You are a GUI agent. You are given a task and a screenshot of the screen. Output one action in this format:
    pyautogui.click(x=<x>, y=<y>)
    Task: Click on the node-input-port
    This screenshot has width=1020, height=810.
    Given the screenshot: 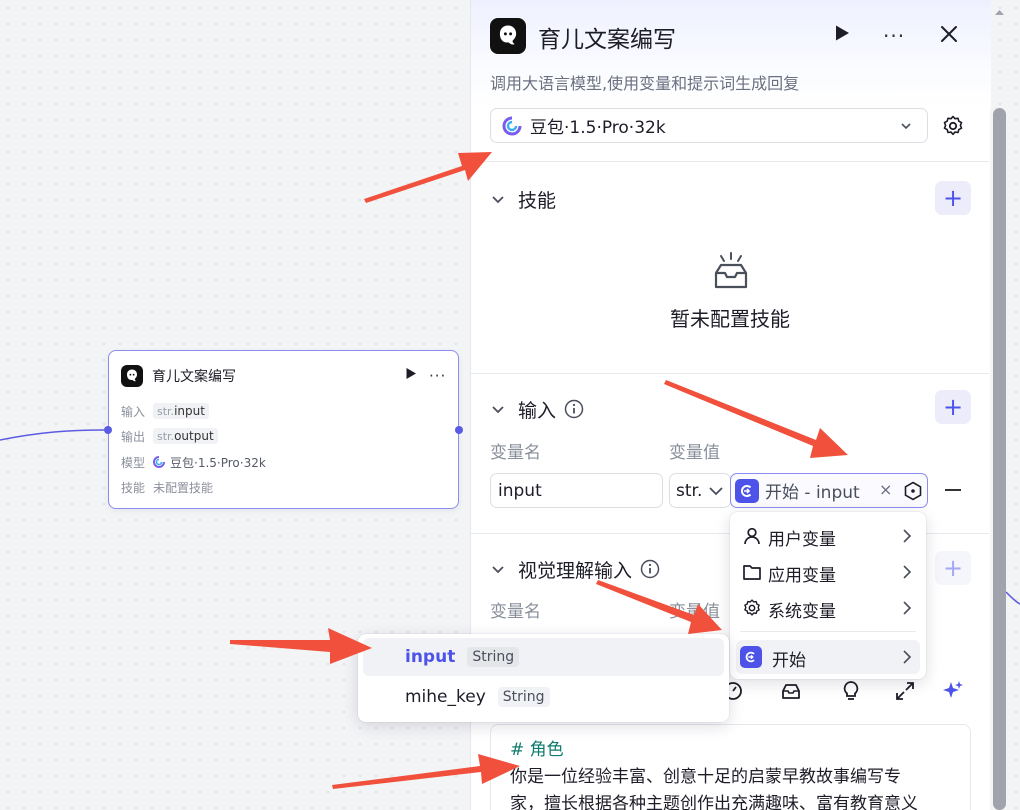 What is the action you would take?
    pyautogui.click(x=108, y=430)
    